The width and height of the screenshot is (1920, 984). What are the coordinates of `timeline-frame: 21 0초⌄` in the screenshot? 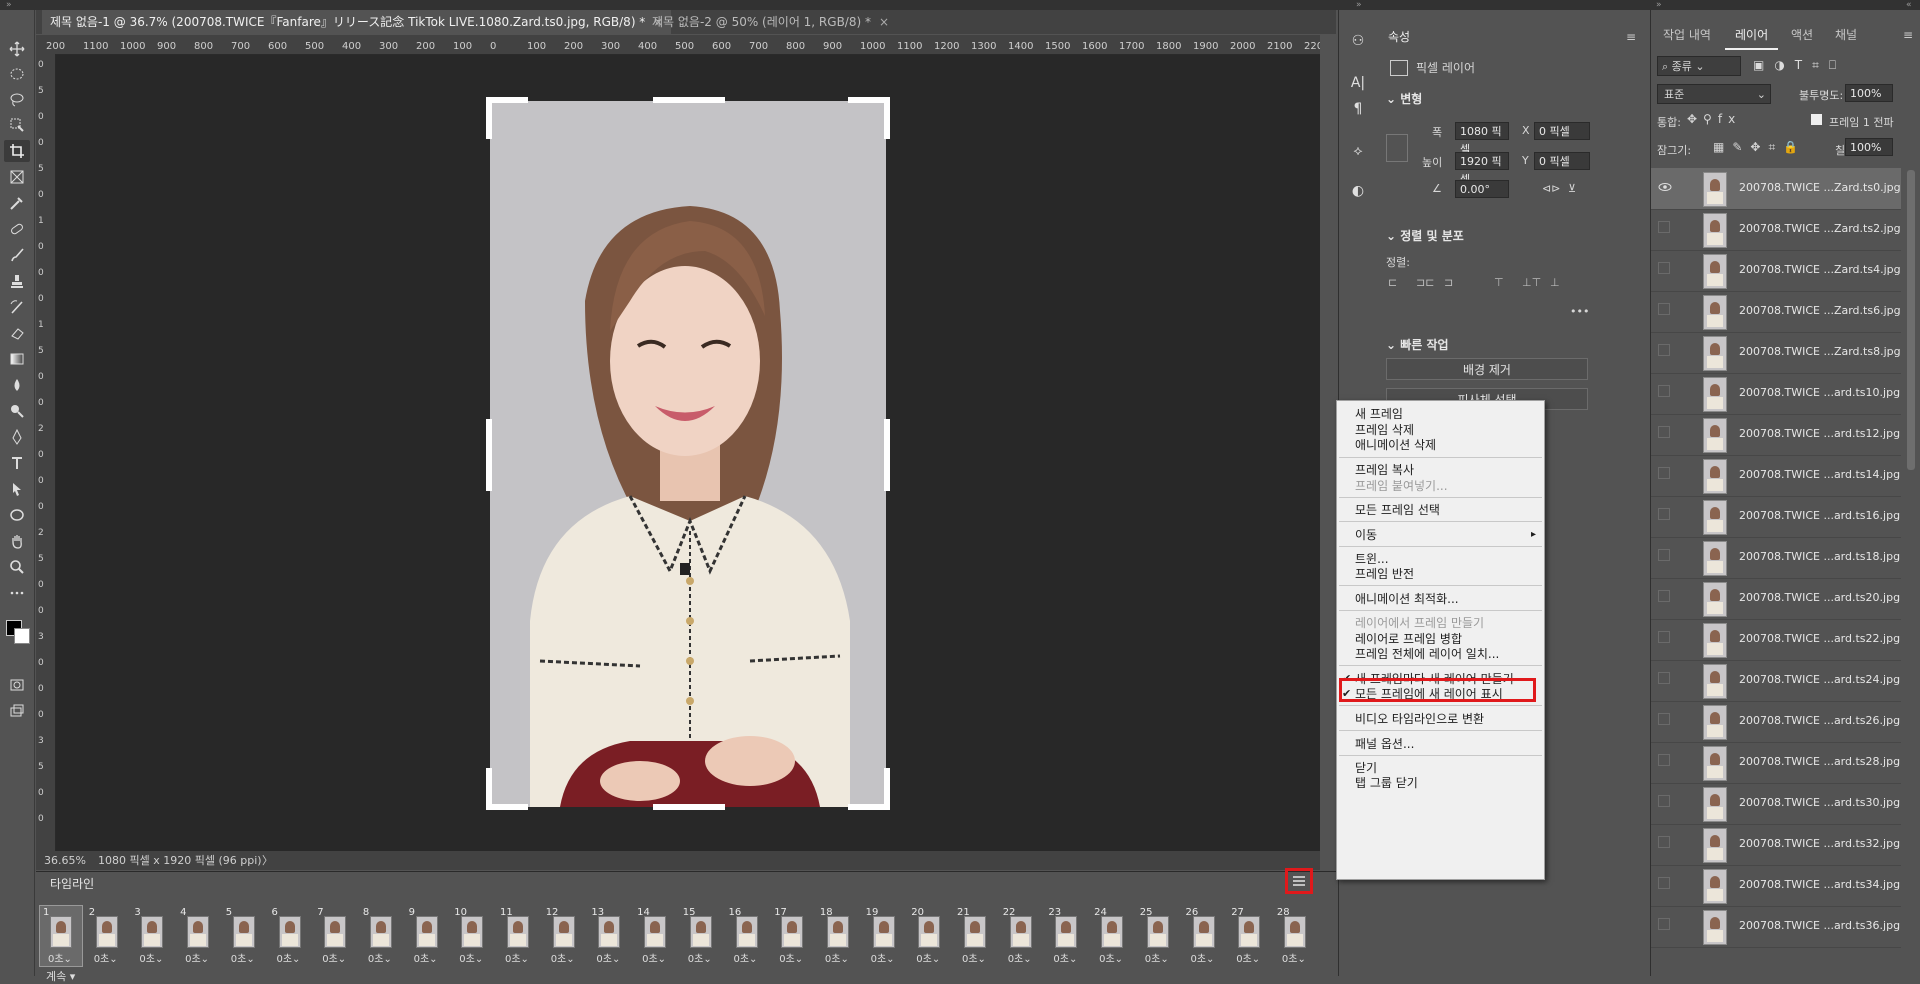 It's located at (975, 936).